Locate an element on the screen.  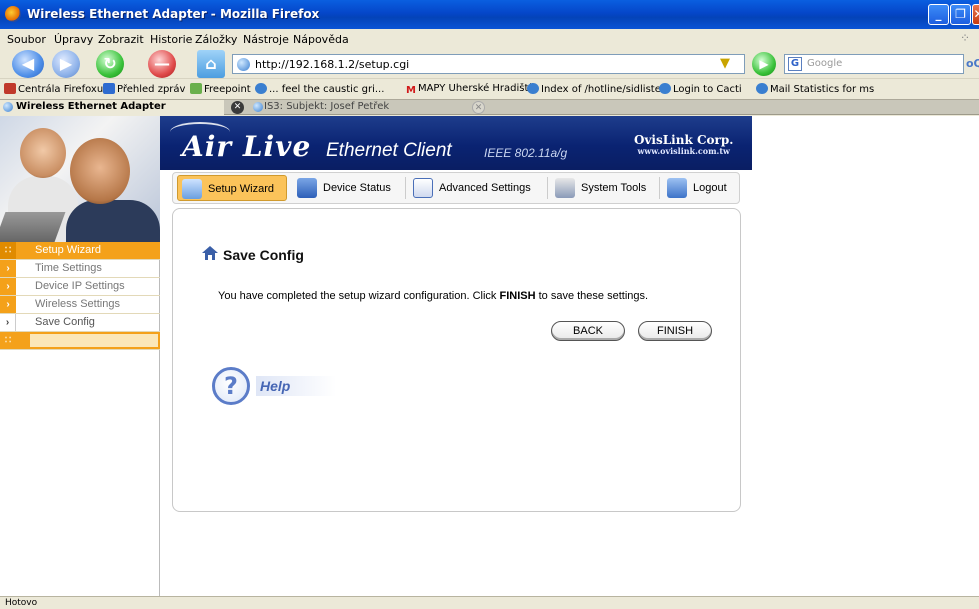
site-globe-icon is located at coordinates (243, 64).